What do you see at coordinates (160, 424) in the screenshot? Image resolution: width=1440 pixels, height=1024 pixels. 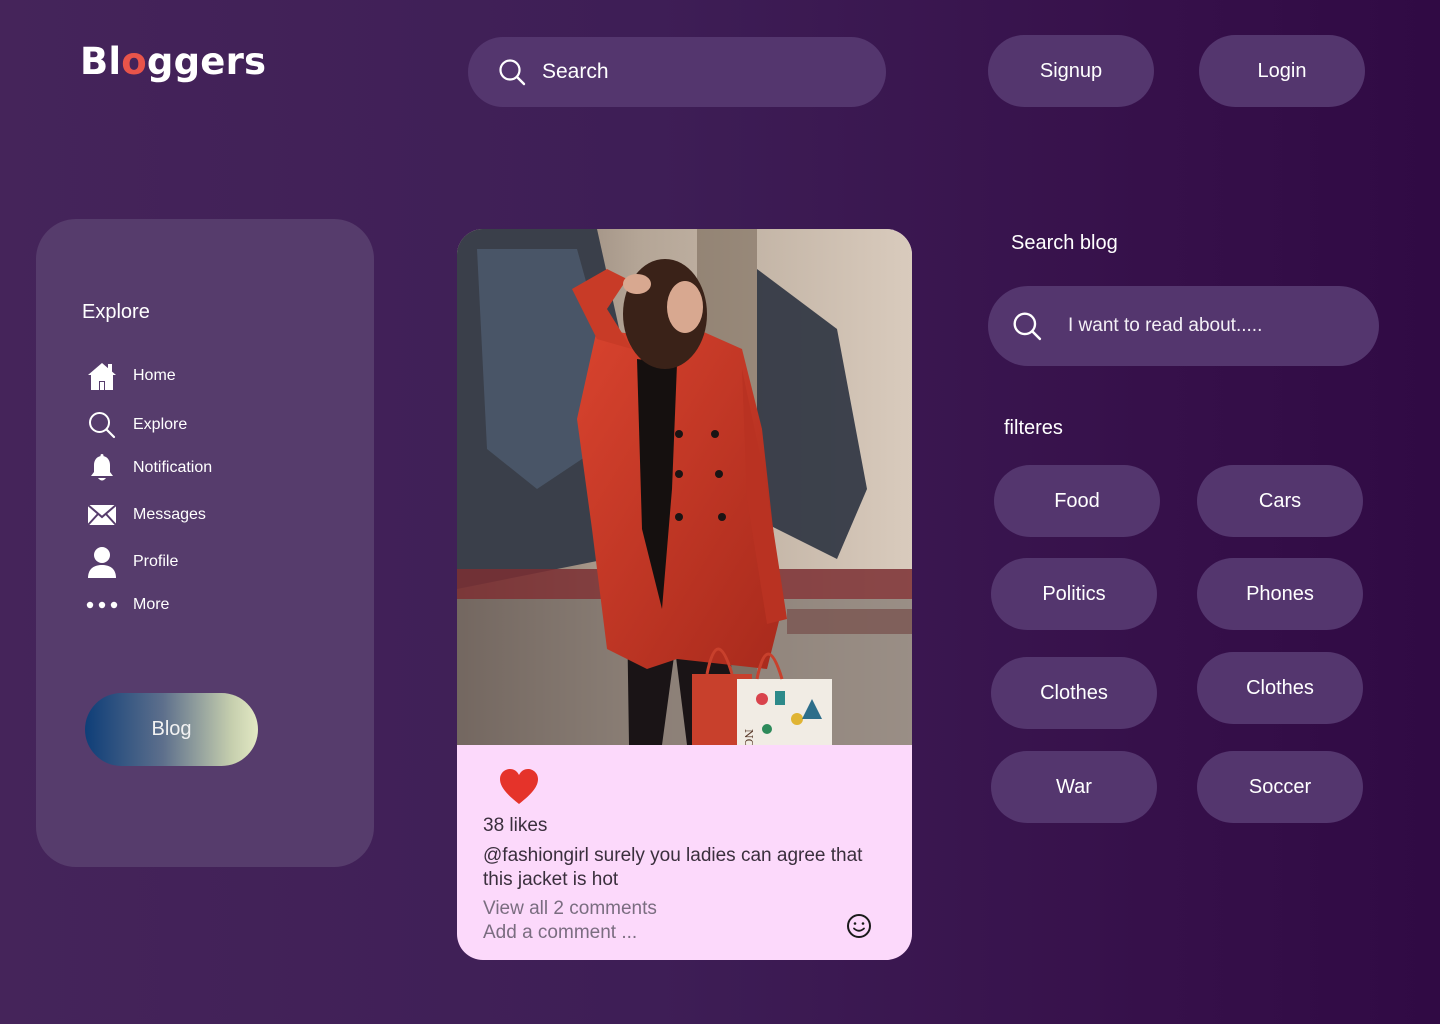 I see `sidebar-item-label: Explore` at bounding box center [160, 424].